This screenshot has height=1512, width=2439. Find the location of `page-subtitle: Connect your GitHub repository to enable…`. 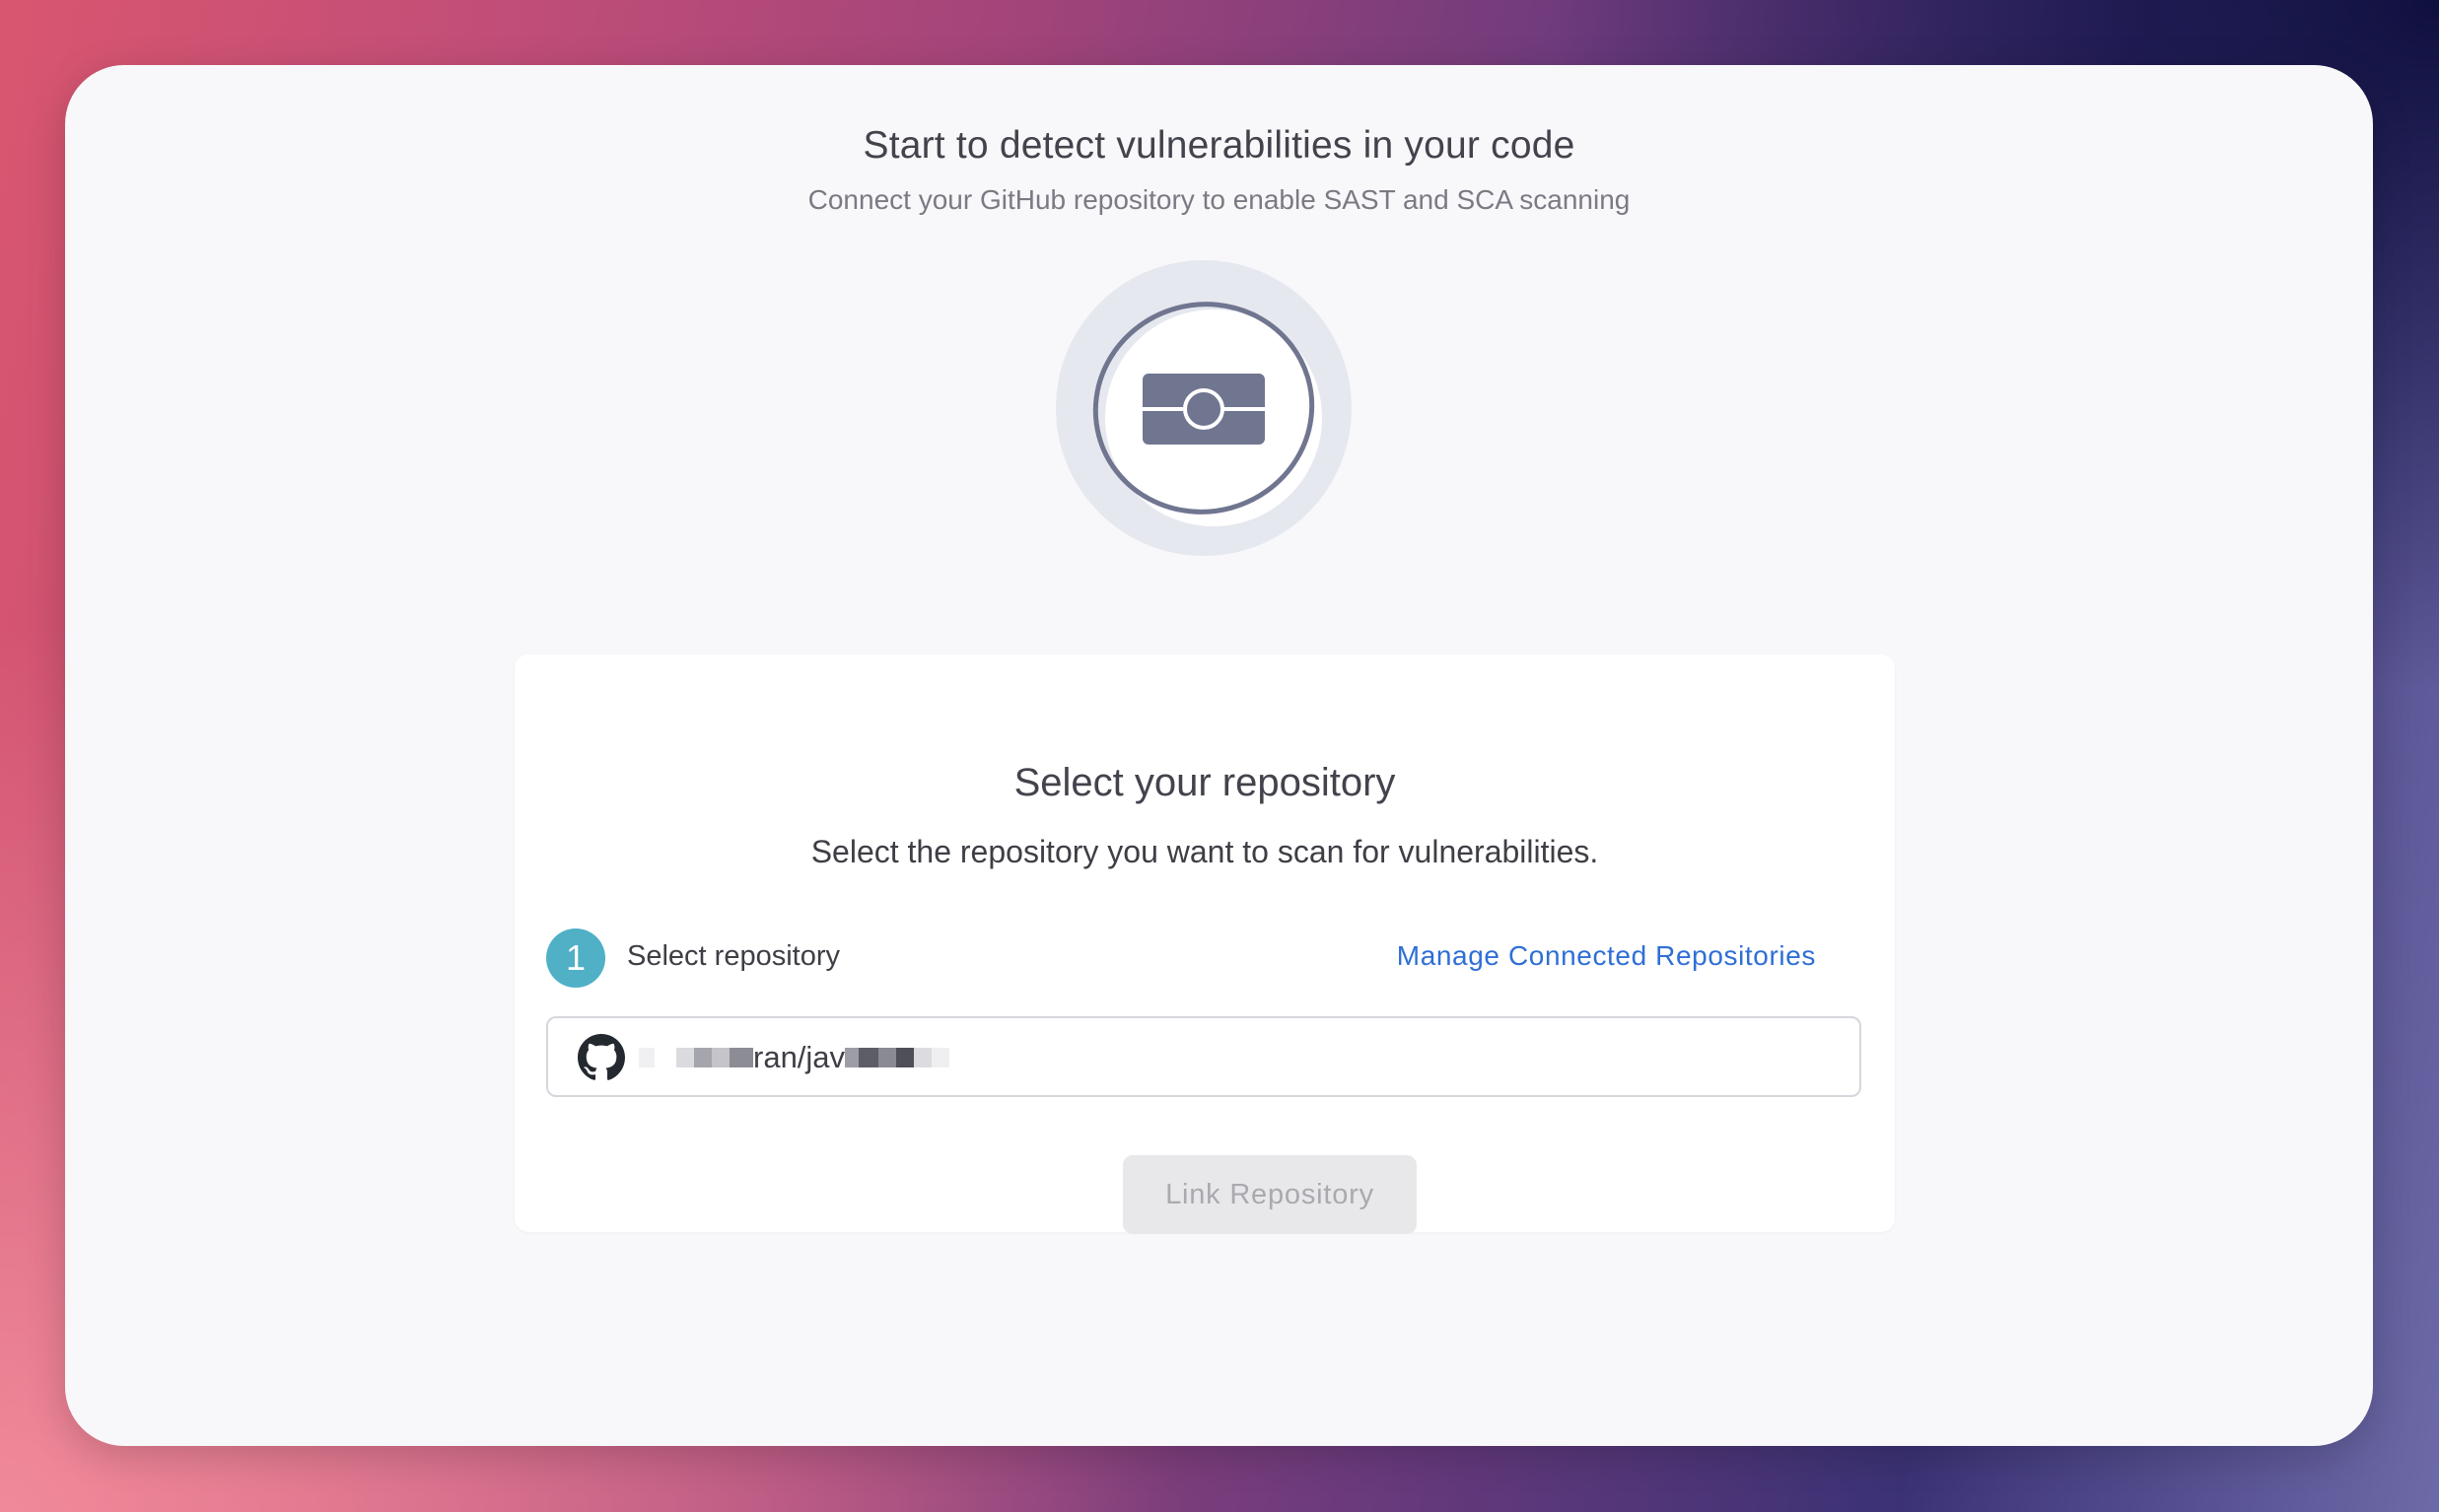

page-subtitle: Connect your GitHub repository to enable… is located at coordinates (1219, 200).